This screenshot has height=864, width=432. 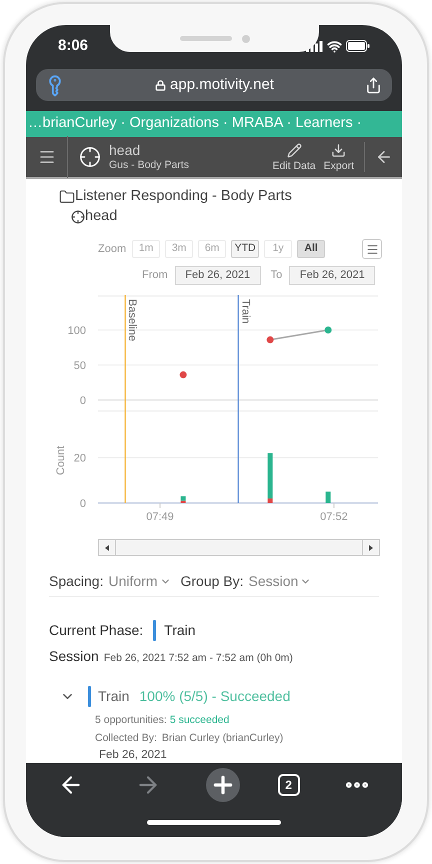 What do you see at coordinates (80, 366) in the screenshot?
I see `axis-tick-label: 50` at bounding box center [80, 366].